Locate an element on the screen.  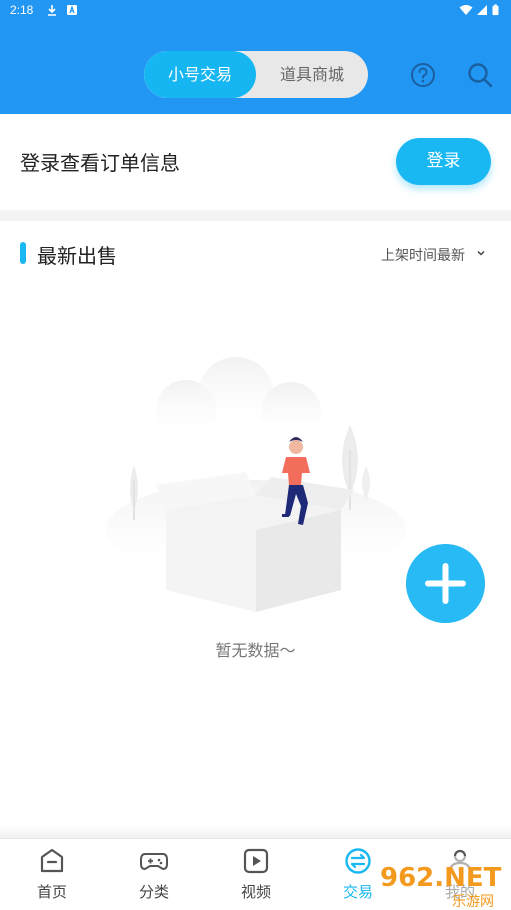
nav-item-home: 首页 is located at coordinates (52, 874).